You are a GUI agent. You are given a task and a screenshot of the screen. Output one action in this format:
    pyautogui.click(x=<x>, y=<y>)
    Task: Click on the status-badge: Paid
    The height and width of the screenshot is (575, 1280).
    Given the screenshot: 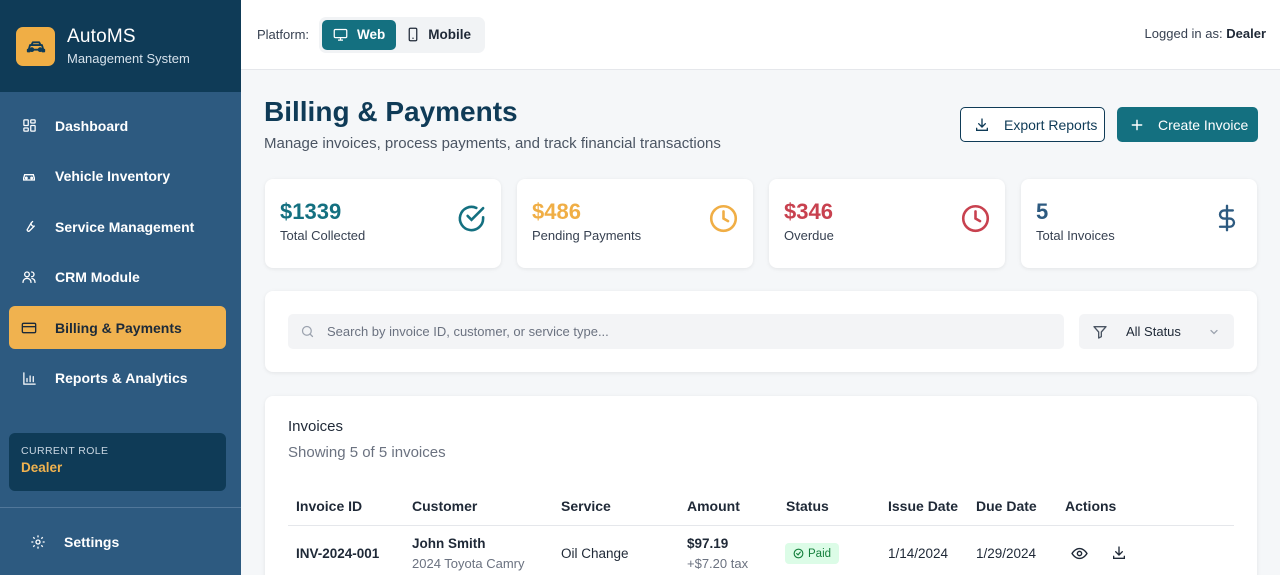 What is the action you would take?
    pyautogui.click(x=812, y=553)
    